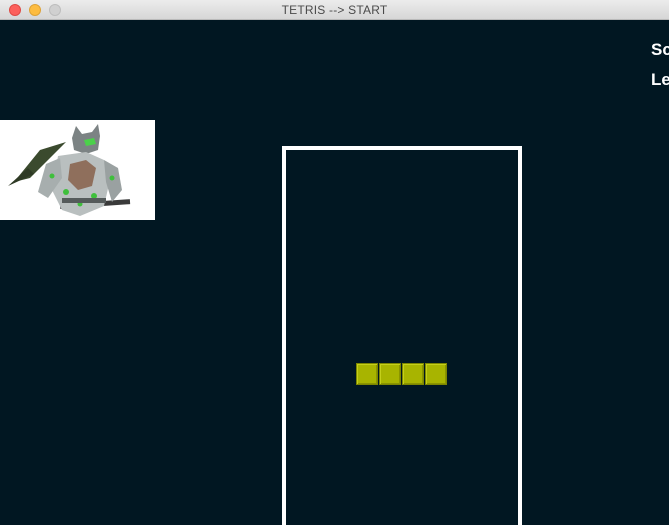 This screenshot has height=525, width=669. I want to click on window-title: TETRIS --> START, so click(334, 10).